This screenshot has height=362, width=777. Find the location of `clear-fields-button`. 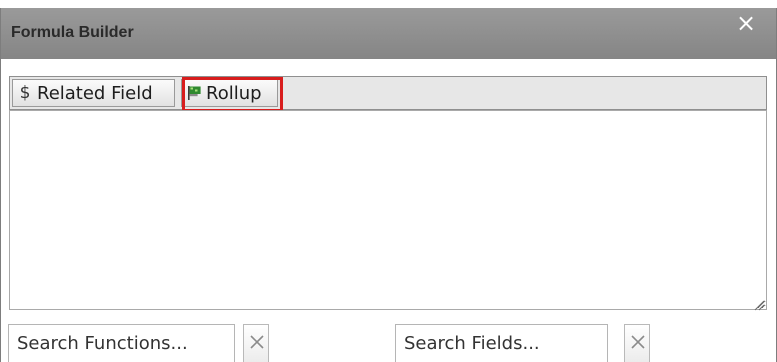

clear-fields-button is located at coordinates (637, 343).